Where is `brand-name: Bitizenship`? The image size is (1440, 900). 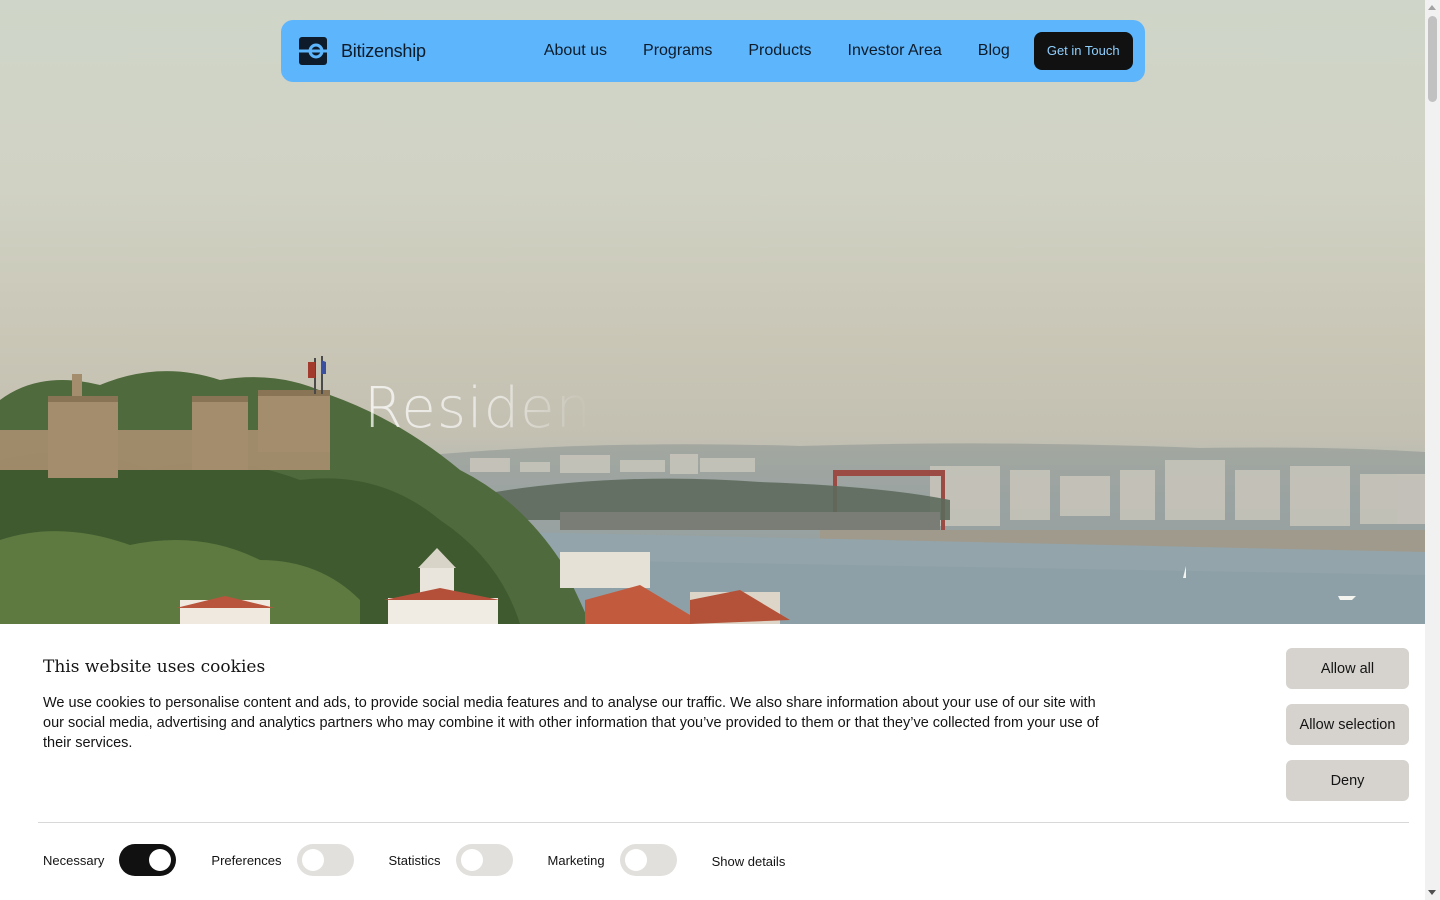 brand-name: Bitizenship is located at coordinates (383, 50).